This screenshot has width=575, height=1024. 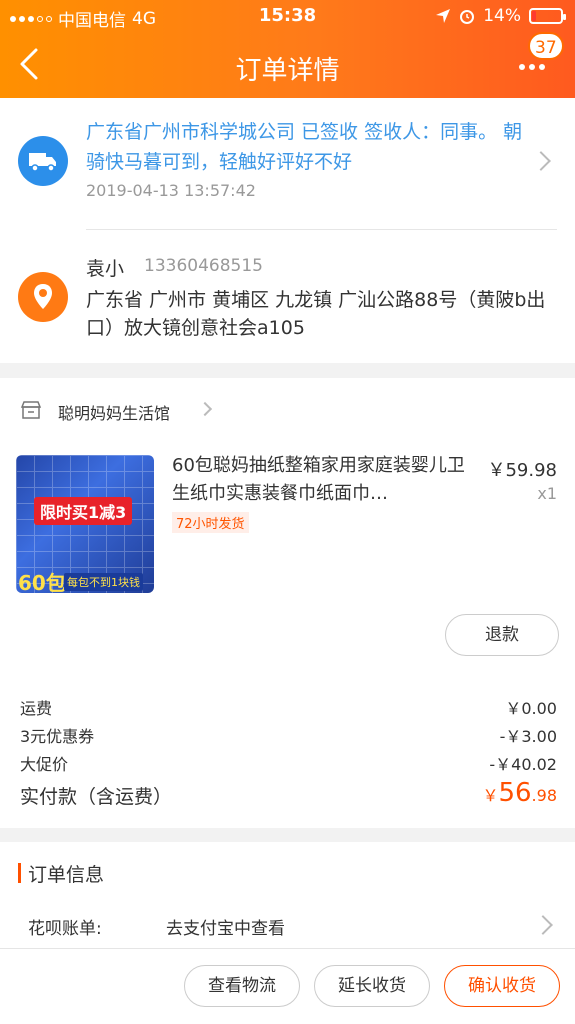 What do you see at coordinates (528, 736) in the screenshot?
I see `fee-value: -￥3.00` at bounding box center [528, 736].